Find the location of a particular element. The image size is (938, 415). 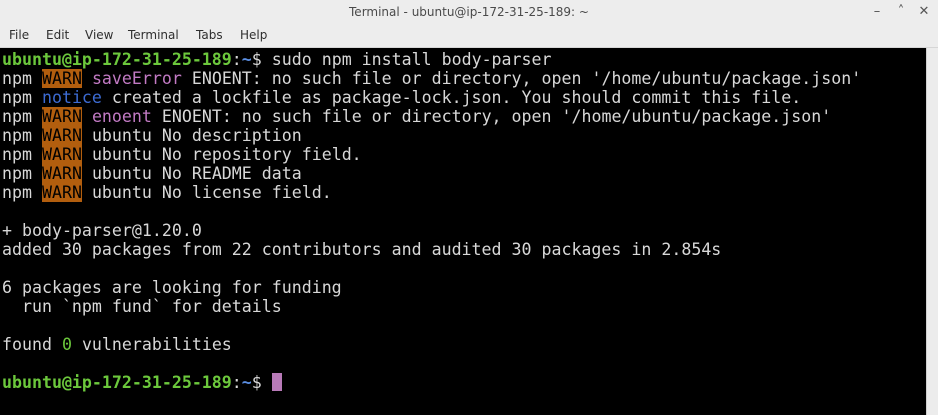

menu-view: View is located at coordinates (99, 35).